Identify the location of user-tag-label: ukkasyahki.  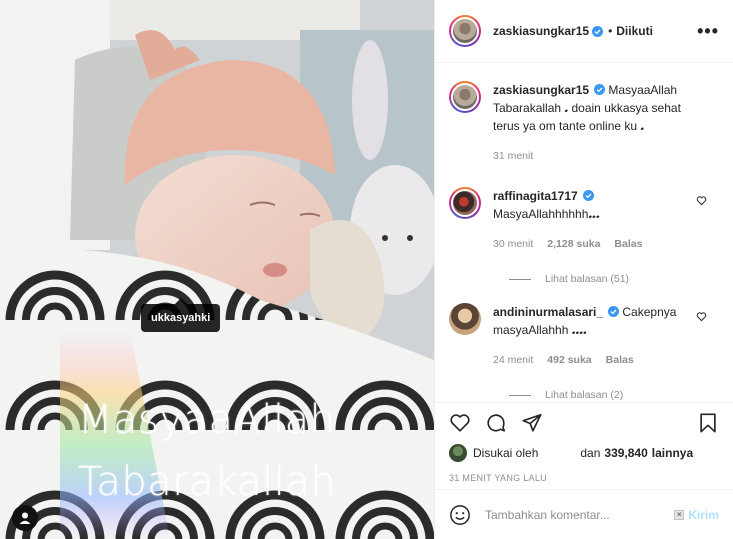
(181, 315).